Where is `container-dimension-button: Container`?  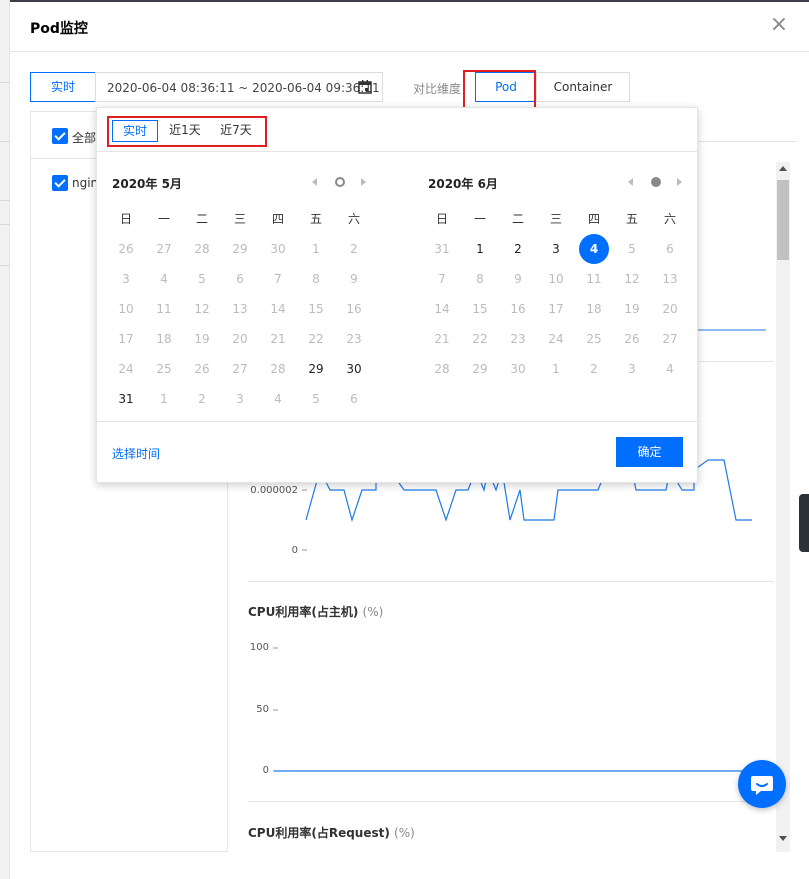 container-dimension-button: Container is located at coordinates (583, 87).